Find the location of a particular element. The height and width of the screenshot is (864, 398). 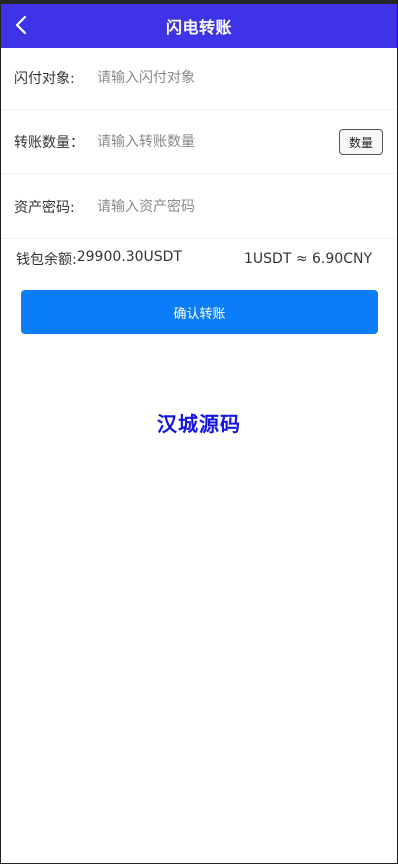

balance-value: 29900.30USDT is located at coordinates (129, 257).